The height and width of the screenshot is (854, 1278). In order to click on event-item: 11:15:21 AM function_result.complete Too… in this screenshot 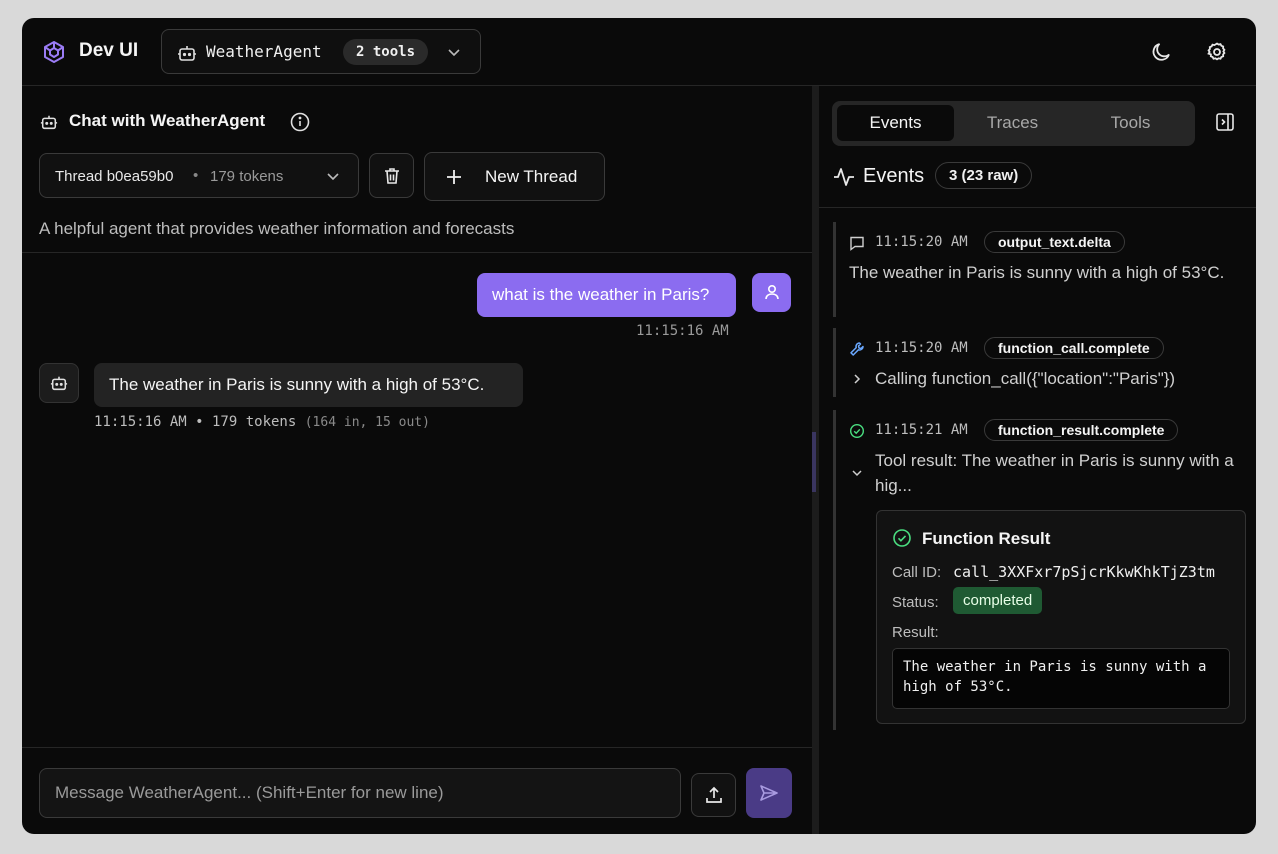, I will do `click(1039, 570)`.